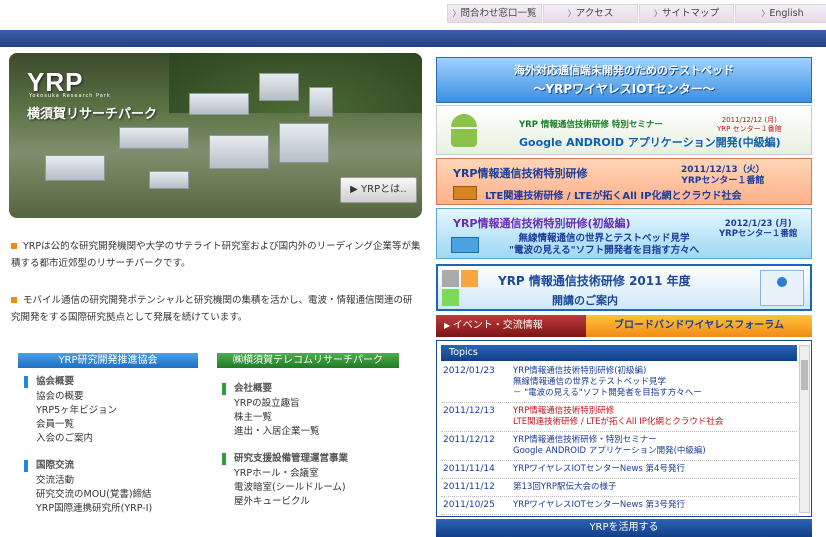 The height and width of the screenshot is (537, 826). I want to click on topic-text: YRPワイヤレスIOTセンターNews 第3号発行, so click(655, 505).